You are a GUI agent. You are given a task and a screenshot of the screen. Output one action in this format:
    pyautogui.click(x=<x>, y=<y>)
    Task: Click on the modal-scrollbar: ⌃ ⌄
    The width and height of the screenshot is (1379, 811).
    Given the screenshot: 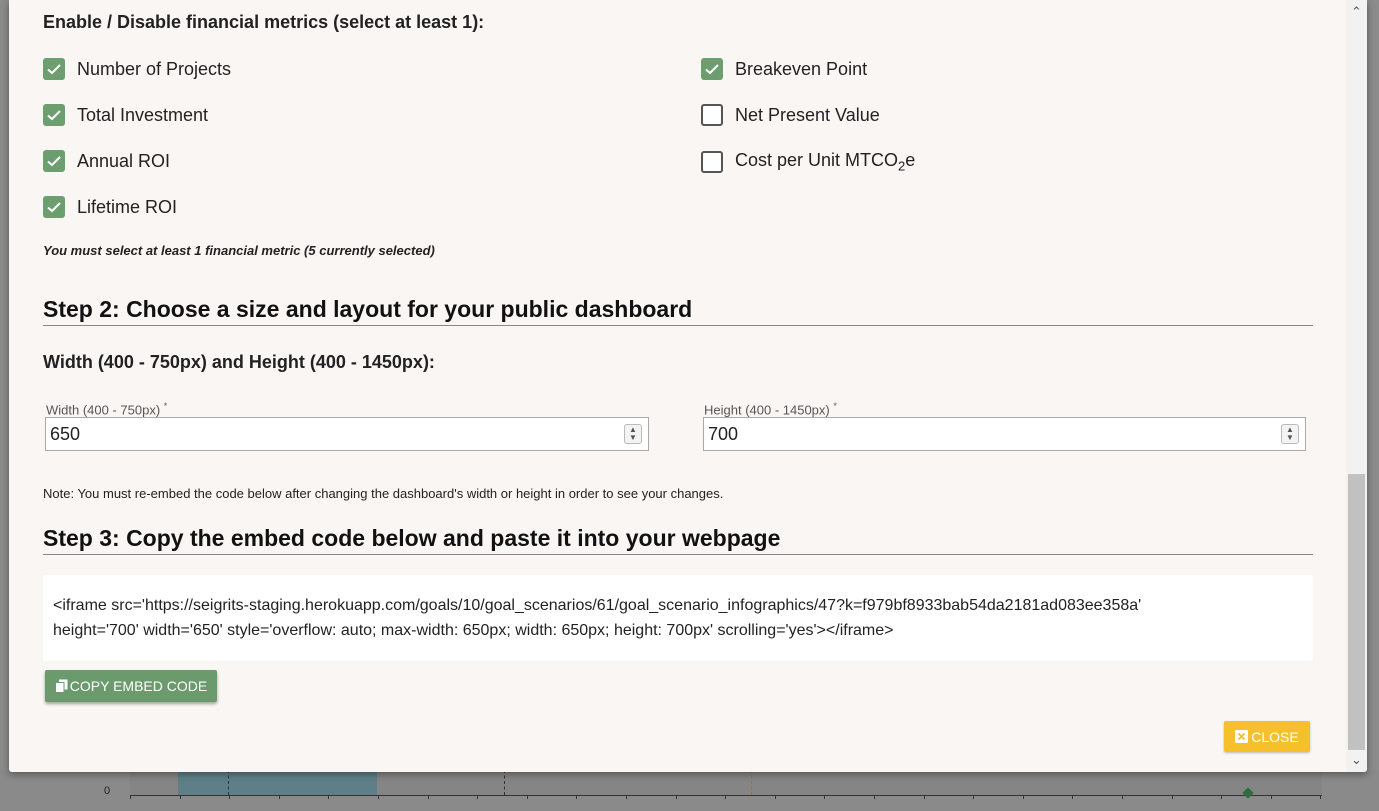 What is the action you would take?
    pyautogui.click(x=1356, y=386)
    